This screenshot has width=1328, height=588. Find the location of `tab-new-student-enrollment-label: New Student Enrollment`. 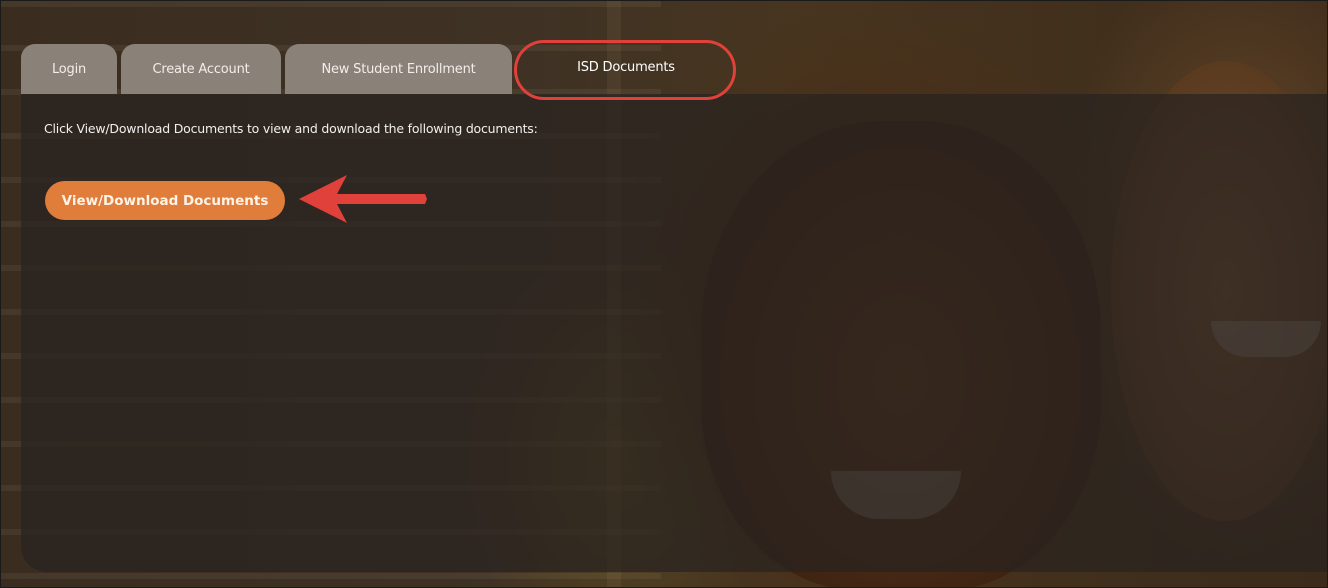

tab-new-student-enrollment-label: New Student Enrollment is located at coordinates (398, 69).